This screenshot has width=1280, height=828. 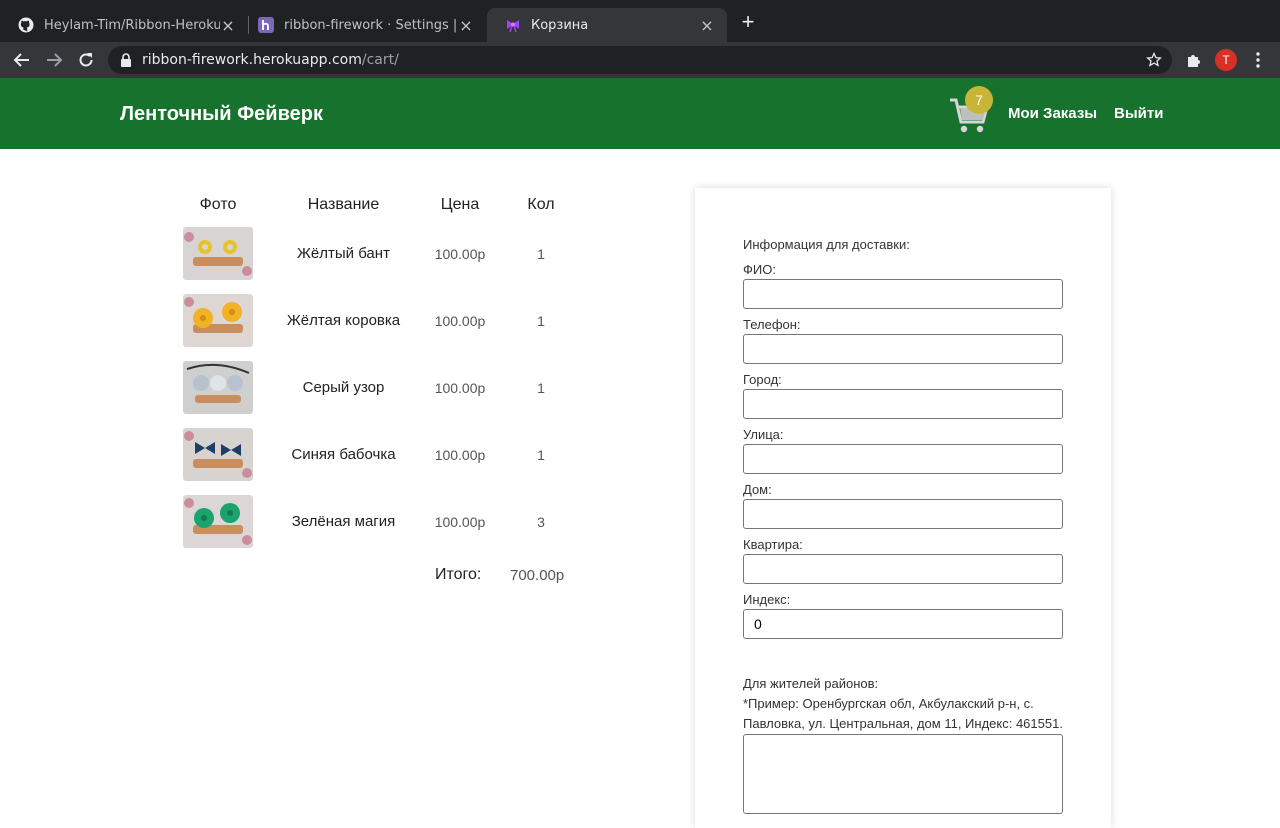 I want to click on column-header-name: Название, so click(x=343, y=204).